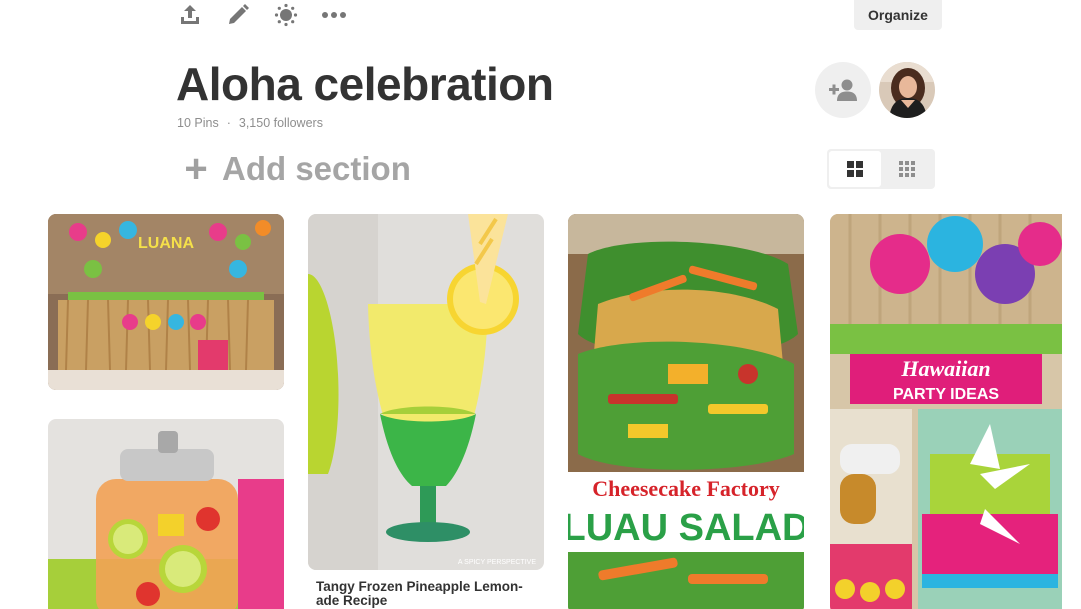 The width and height of the screenshot is (1081, 609). What do you see at coordinates (907, 90) in the screenshot?
I see `owner-avatar` at bounding box center [907, 90].